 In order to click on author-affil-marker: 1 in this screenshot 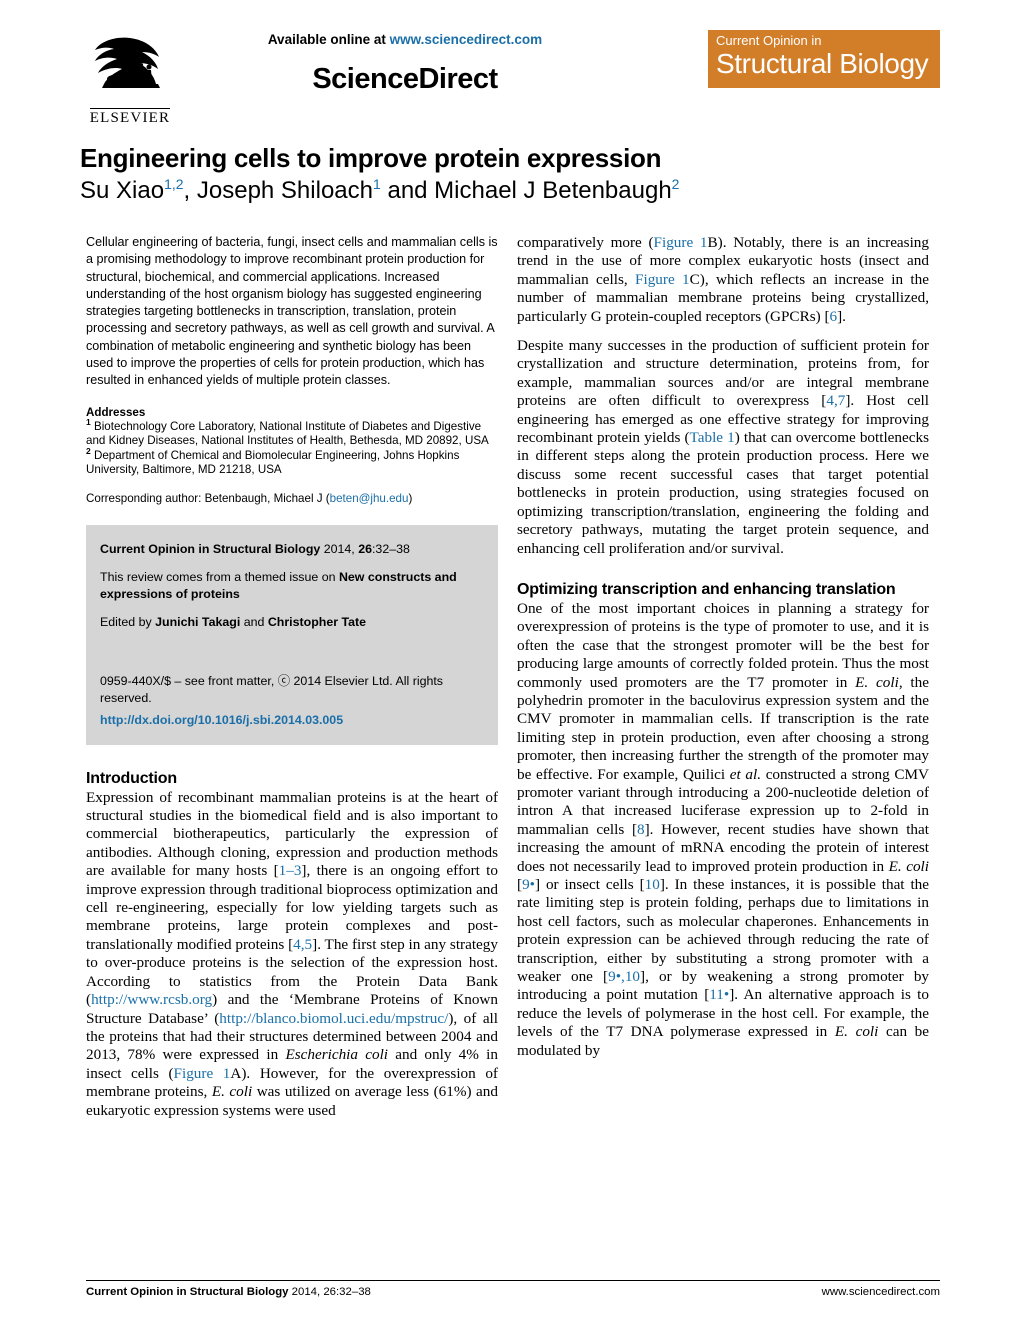, I will do `click(377, 184)`.